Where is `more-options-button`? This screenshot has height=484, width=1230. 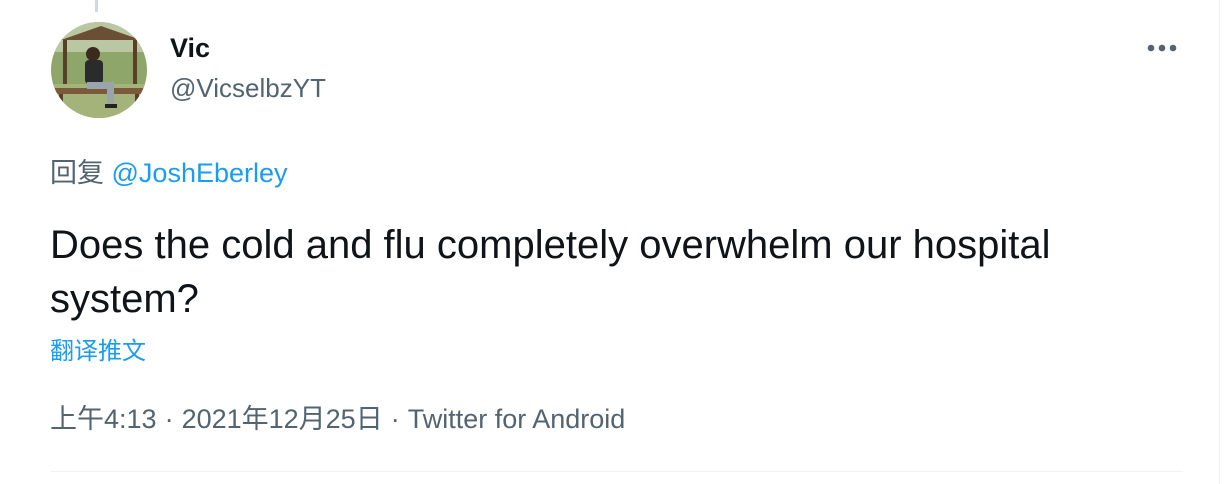 more-options-button is located at coordinates (1162, 48).